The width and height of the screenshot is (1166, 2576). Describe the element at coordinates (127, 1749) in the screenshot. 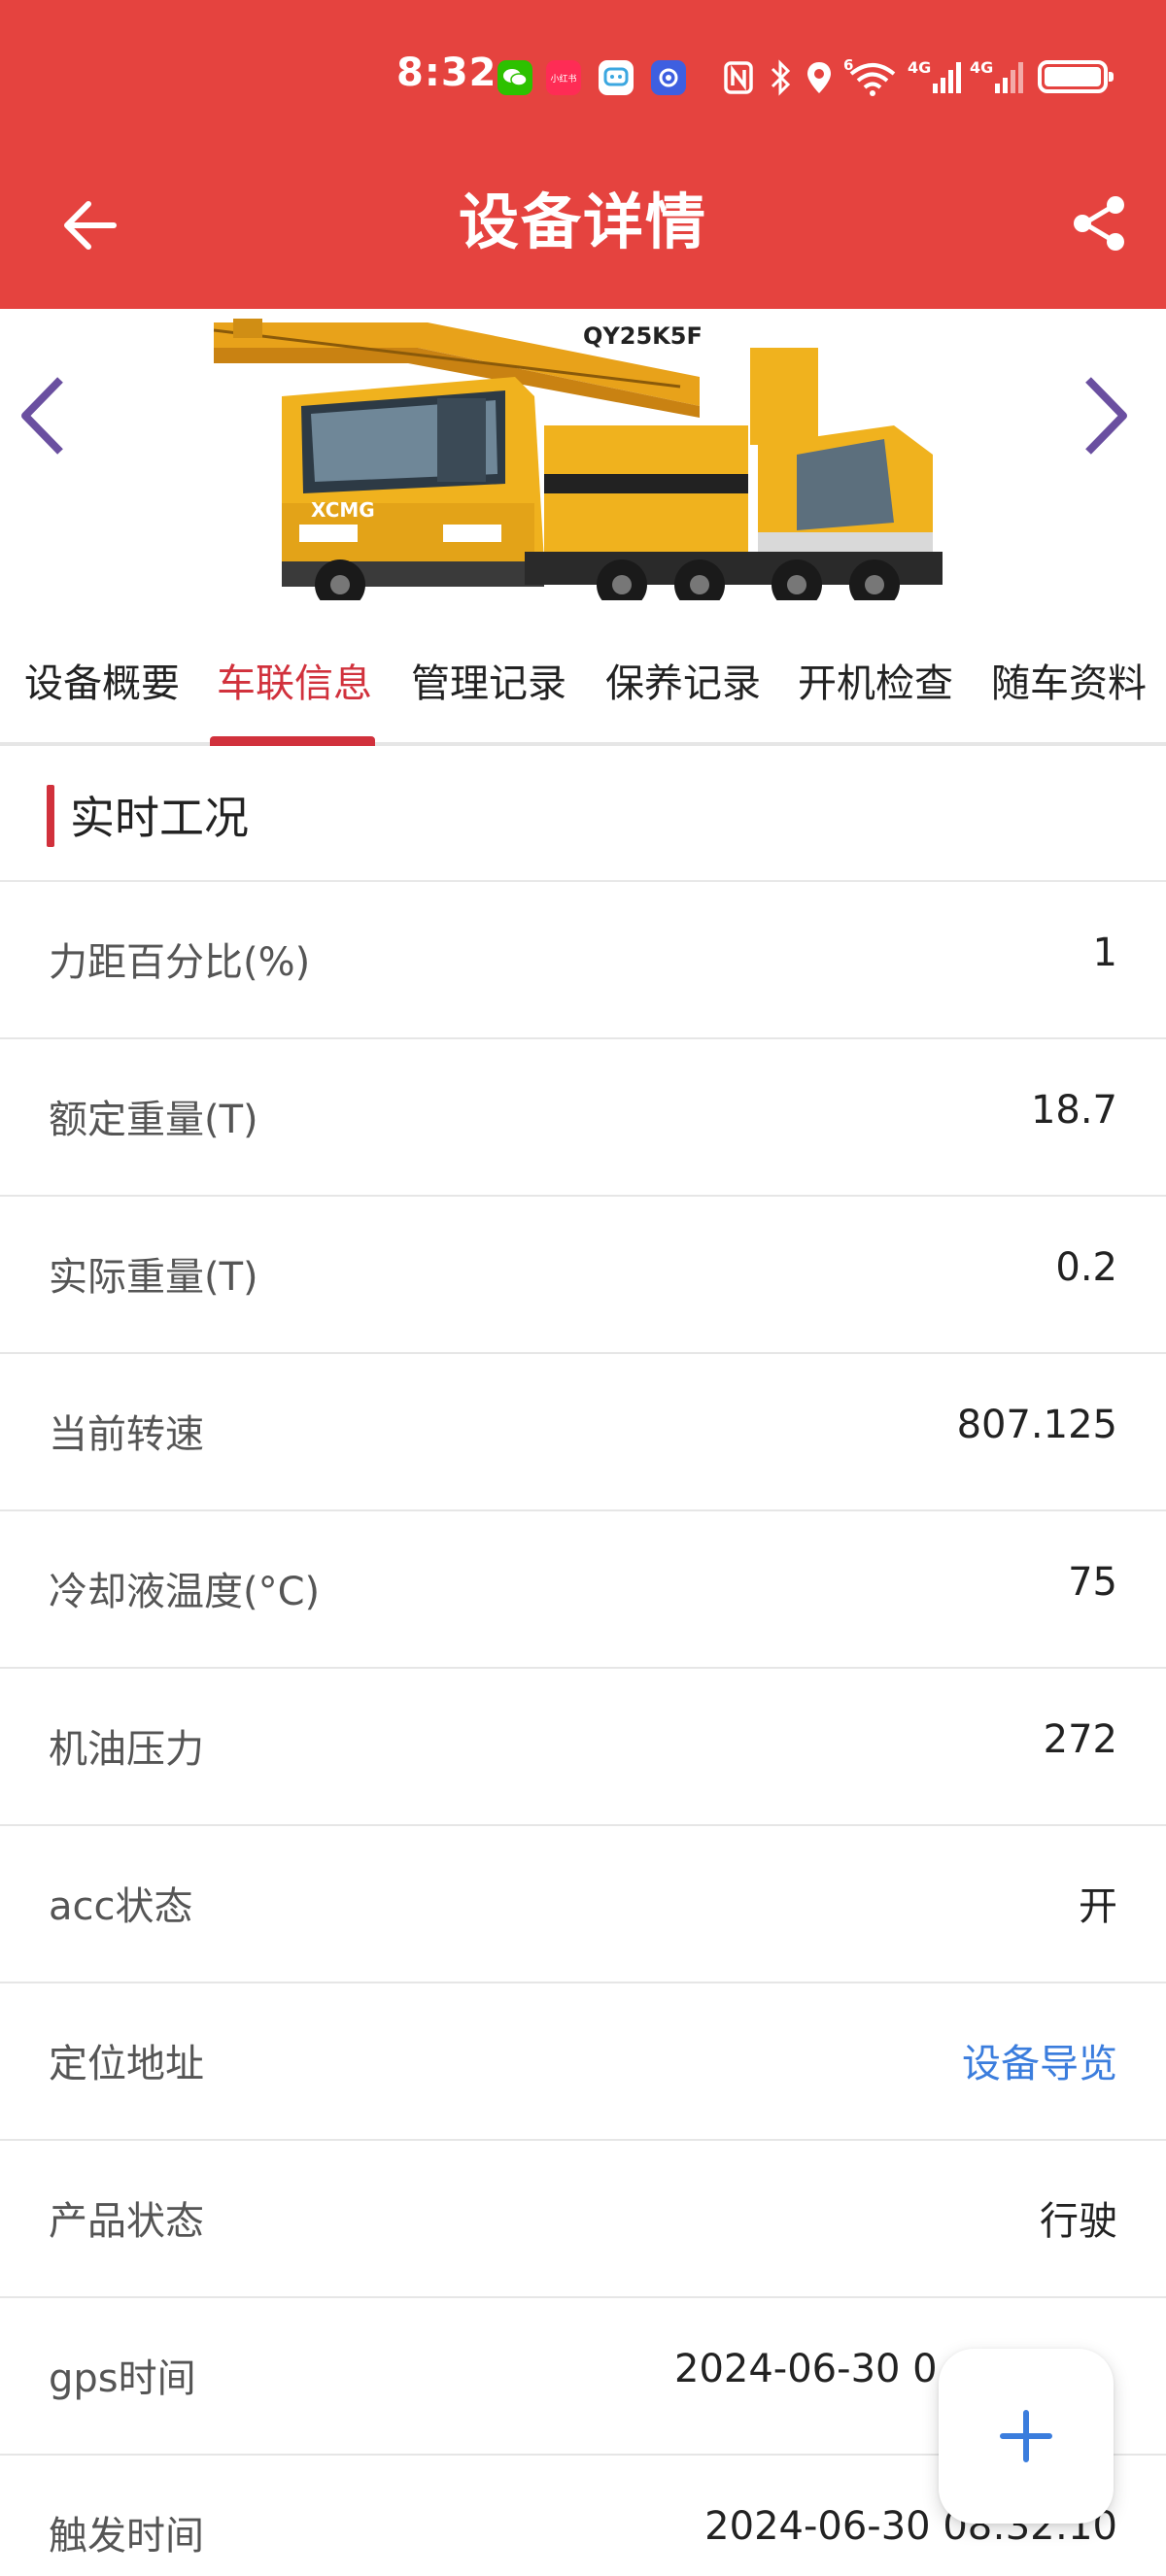

I see `row-label: 机油压力` at that location.